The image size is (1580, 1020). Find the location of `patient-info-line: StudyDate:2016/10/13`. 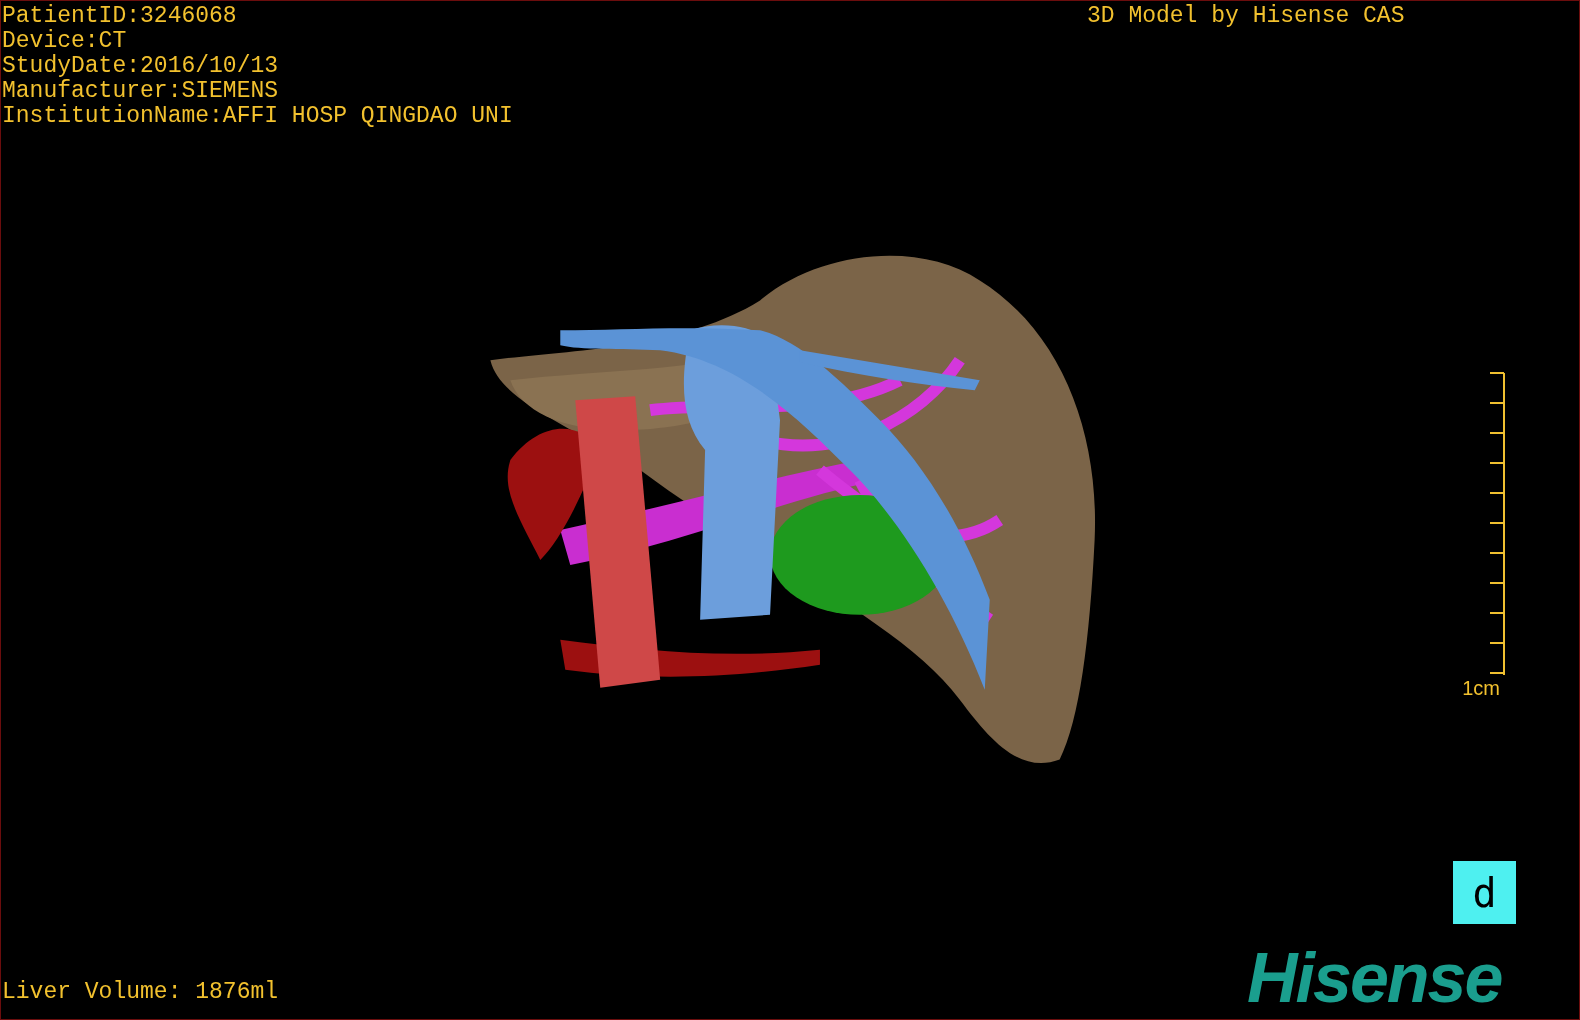

patient-info-line: StudyDate:2016/10/13 is located at coordinates (141, 66).